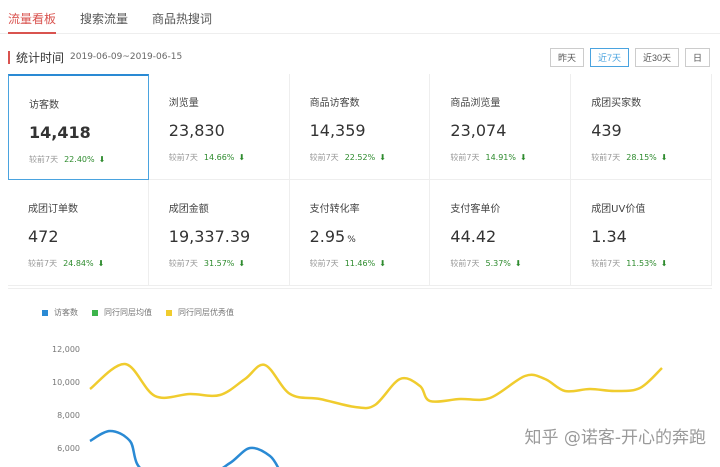 The width and height of the screenshot is (720, 467). I want to click on metric-card: 支付客单价 44.42 较前7天 5.37% ⬇, so click(501, 233).